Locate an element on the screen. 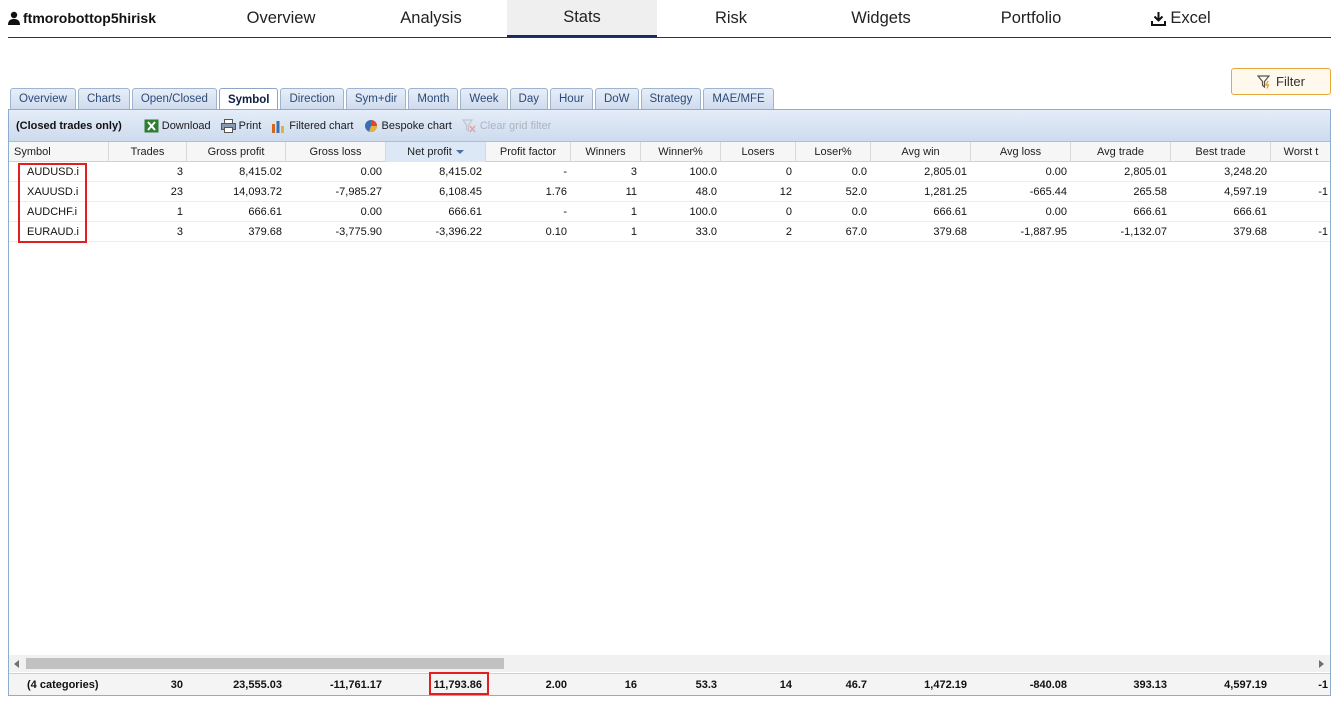 This screenshot has width=1339, height=708. cell-loser-pct: 0.0 is located at coordinates (859, 172).